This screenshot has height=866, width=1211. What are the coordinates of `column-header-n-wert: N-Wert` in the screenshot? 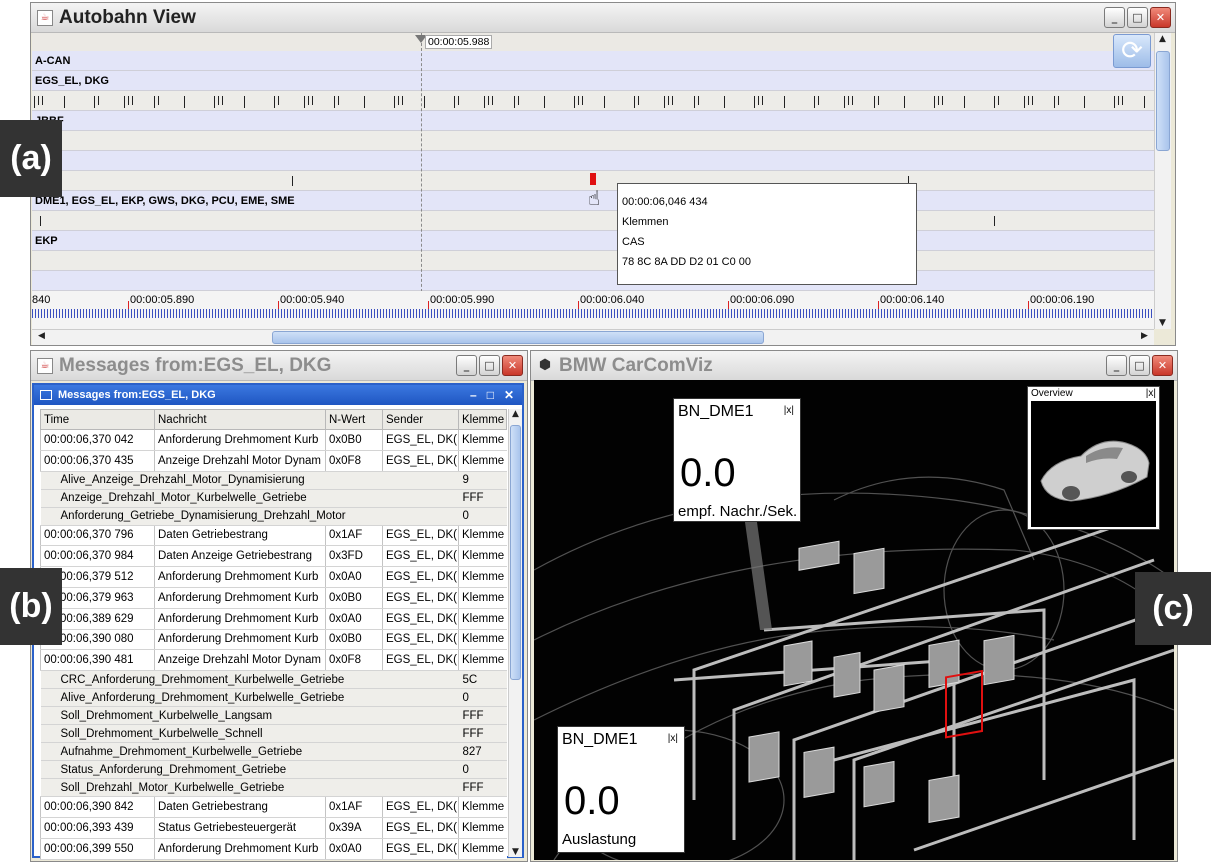 It's located at (354, 419).